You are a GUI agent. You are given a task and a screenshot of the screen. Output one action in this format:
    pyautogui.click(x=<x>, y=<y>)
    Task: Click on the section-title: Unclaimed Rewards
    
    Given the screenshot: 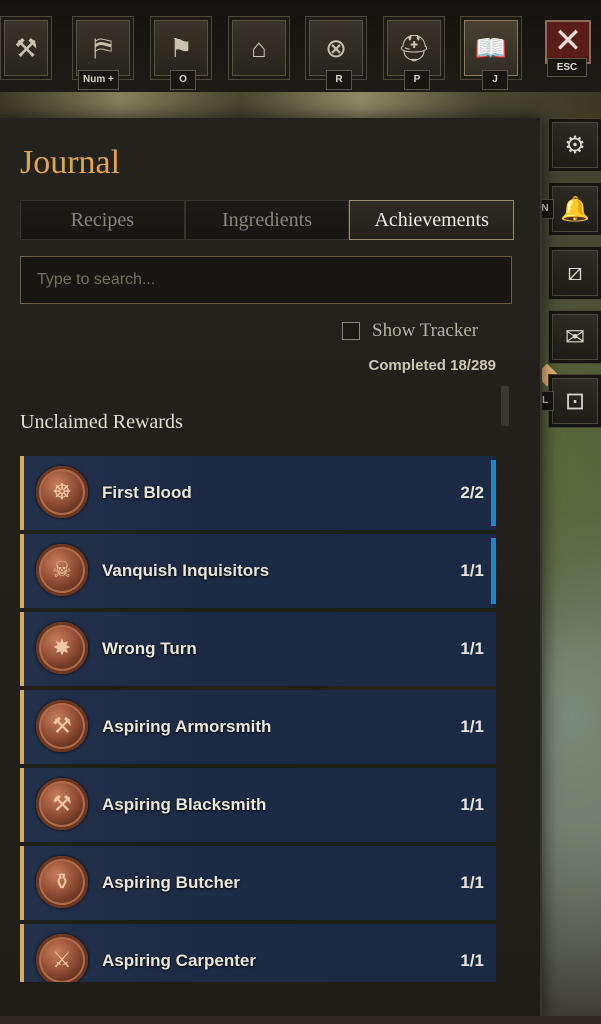 What is the action you would take?
    pyautogui.click(x=101, y=422)
    